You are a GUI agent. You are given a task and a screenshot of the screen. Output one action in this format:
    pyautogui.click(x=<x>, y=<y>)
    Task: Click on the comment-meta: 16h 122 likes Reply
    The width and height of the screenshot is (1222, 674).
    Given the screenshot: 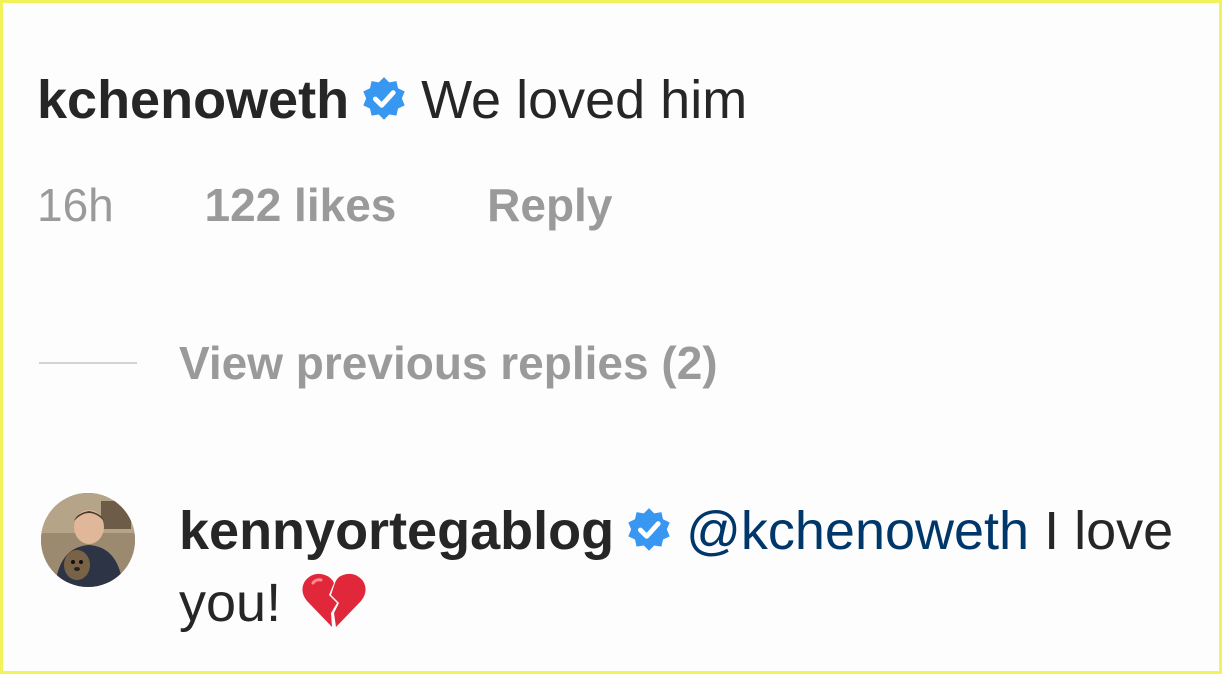 What is the action you would take?
    pyautogui.click(x=324, y=205)
    